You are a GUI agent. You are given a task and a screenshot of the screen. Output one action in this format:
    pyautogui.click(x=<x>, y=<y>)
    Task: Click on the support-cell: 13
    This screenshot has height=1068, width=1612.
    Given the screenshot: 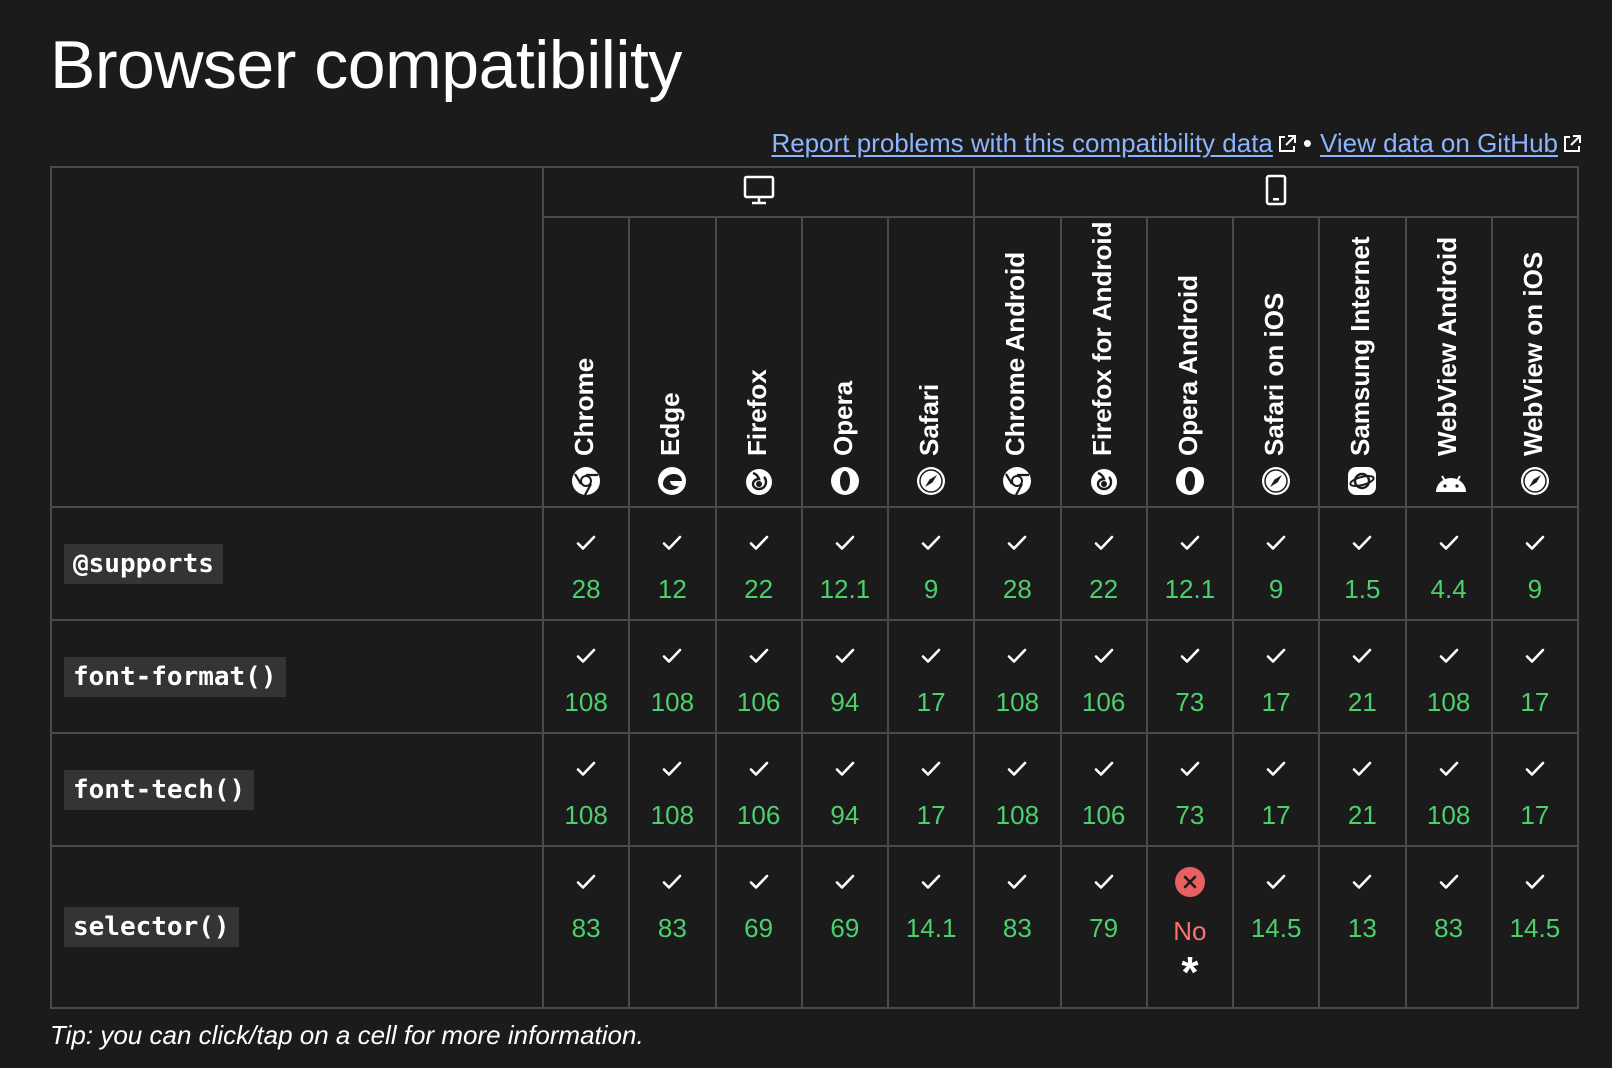 What is the action you would take?
    pyautogui.click(x=1362, y=927)
    